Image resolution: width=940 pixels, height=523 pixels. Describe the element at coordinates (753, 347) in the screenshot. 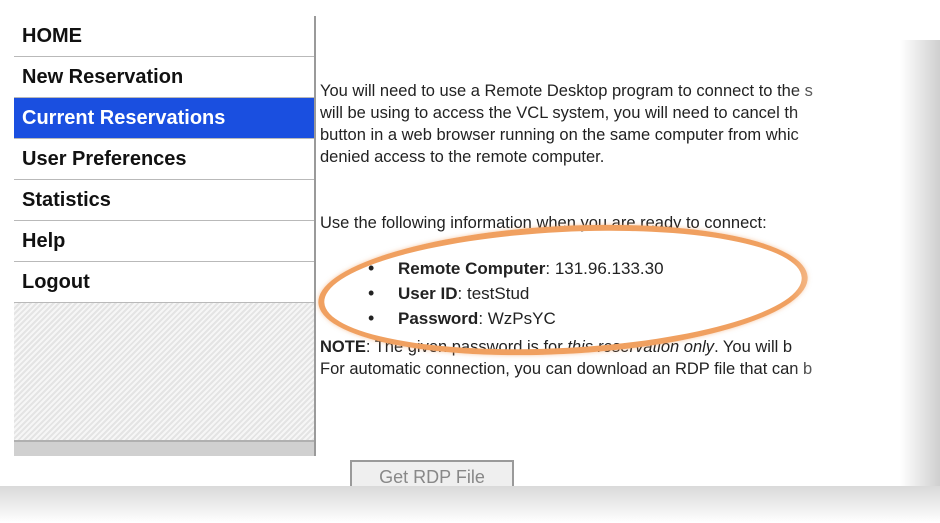

I see `note-text-end: . You will b` at that location.